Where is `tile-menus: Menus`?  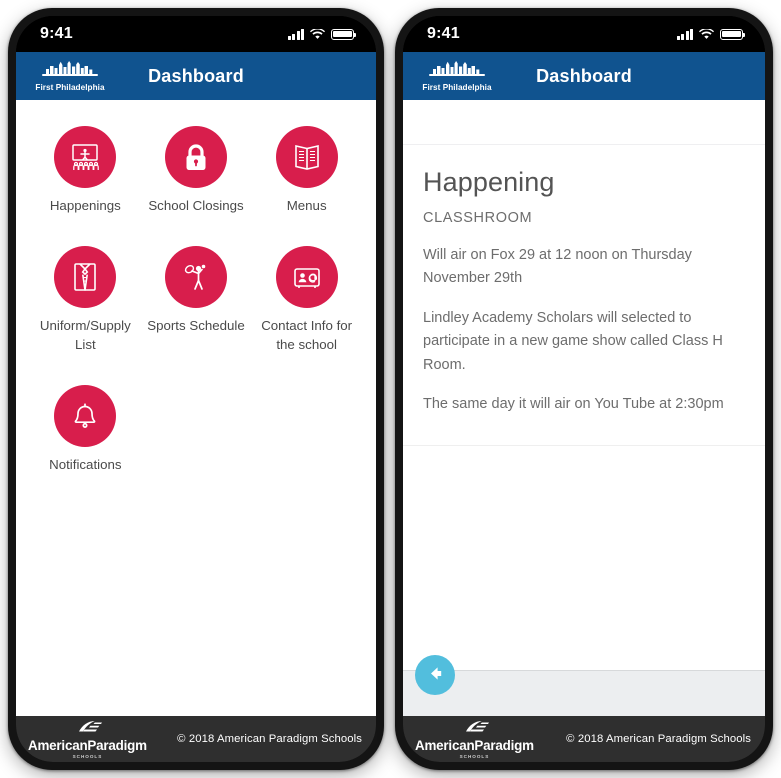 tile-menus: Menus is located at coordinates (306, 171).